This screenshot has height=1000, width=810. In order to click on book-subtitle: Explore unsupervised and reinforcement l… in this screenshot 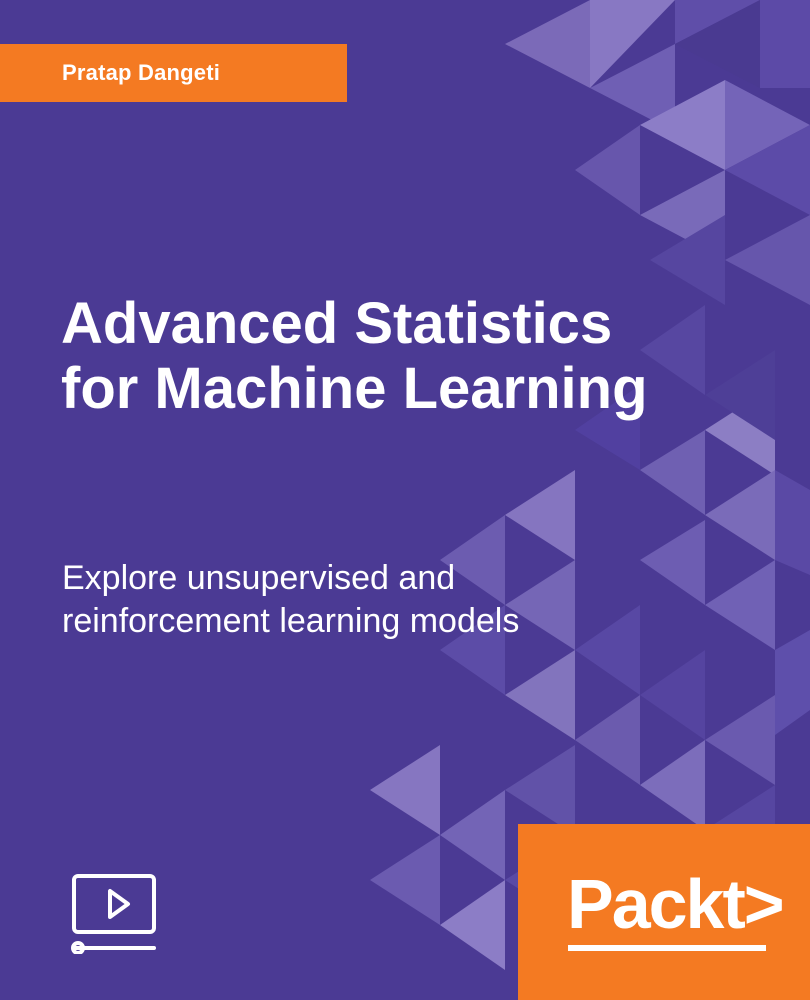, I will do `click(342, 600)`.